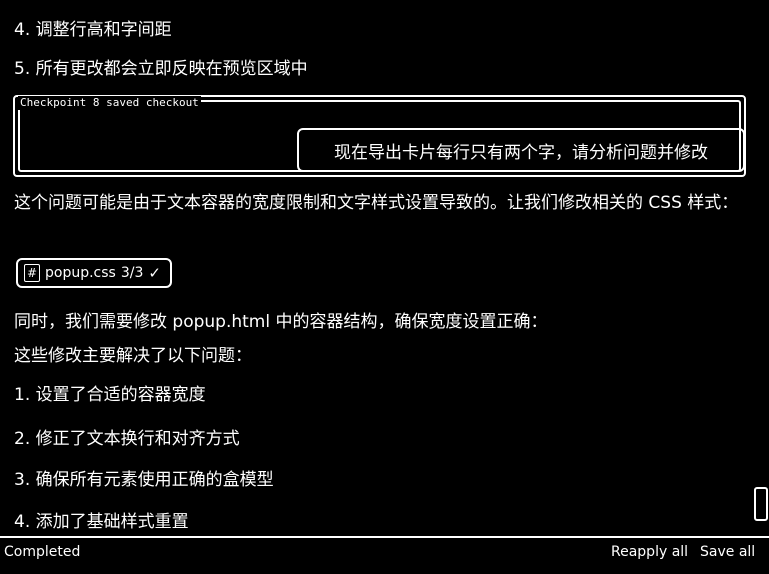  Describe the element at coordinates (32, 273) in the screenshot. I see `hash-icon: #` at that location.